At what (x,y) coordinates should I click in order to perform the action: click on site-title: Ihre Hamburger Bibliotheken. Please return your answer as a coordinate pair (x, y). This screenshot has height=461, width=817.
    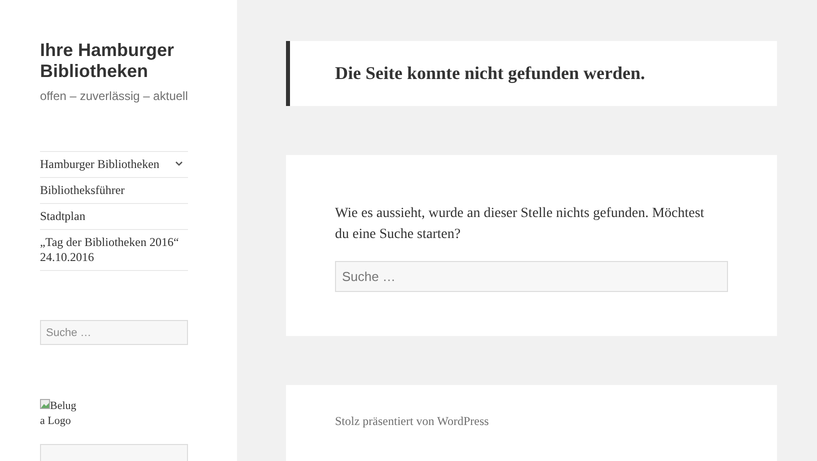
    Looking at the image, I should click on (114, 61).